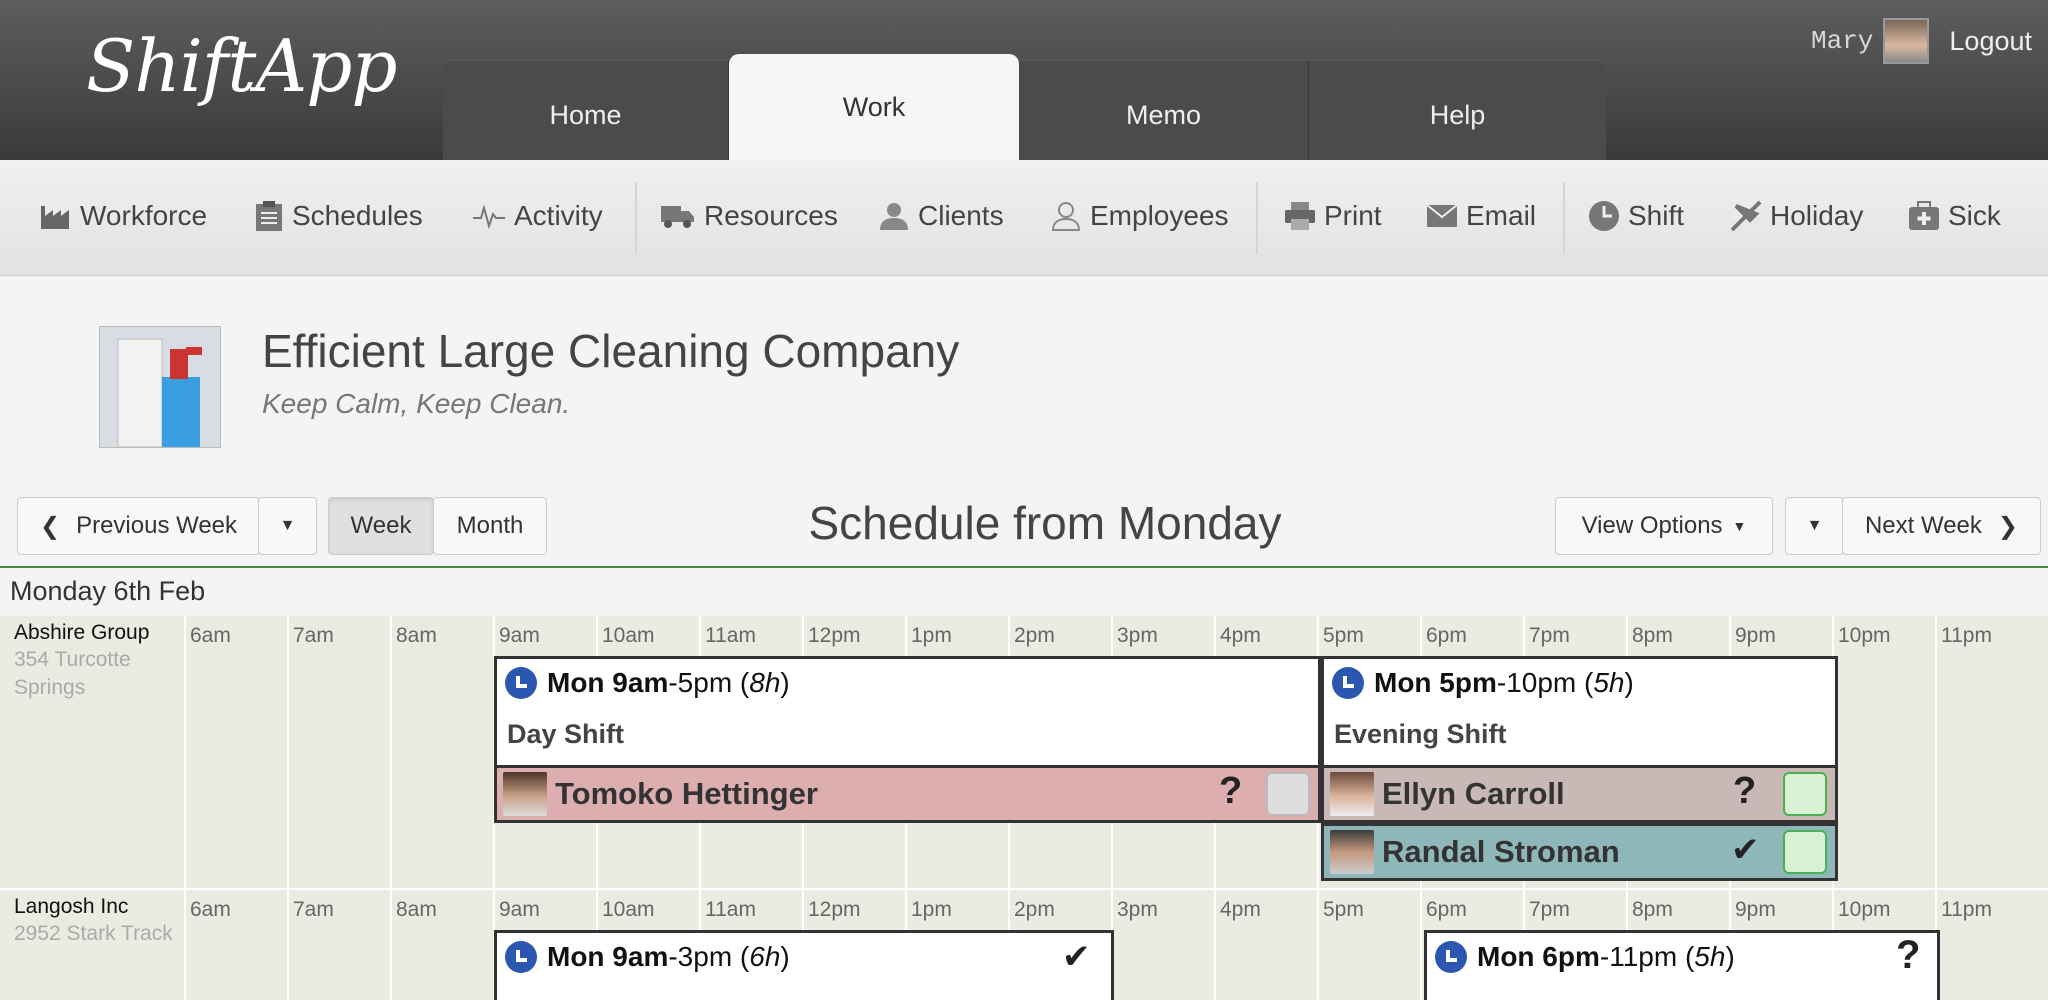 The image size is (2048, 1000). Describe the element at coordinates (1164, 110) in the screenshot. I see `tab-memo: Memo` at that location.